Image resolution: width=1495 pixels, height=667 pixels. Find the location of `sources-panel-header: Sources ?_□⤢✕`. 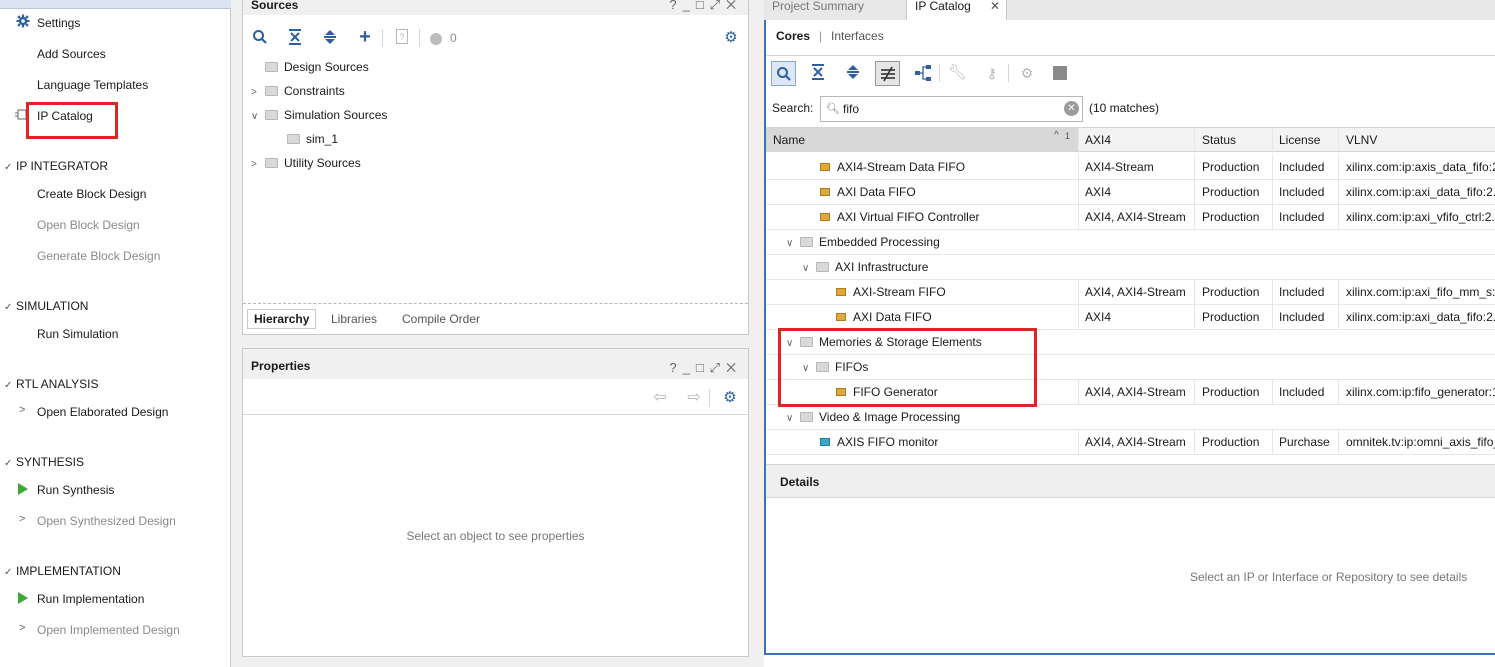

sources-panel-header: Sources ?_□⤢✕ is located at coordinates (495, 7).